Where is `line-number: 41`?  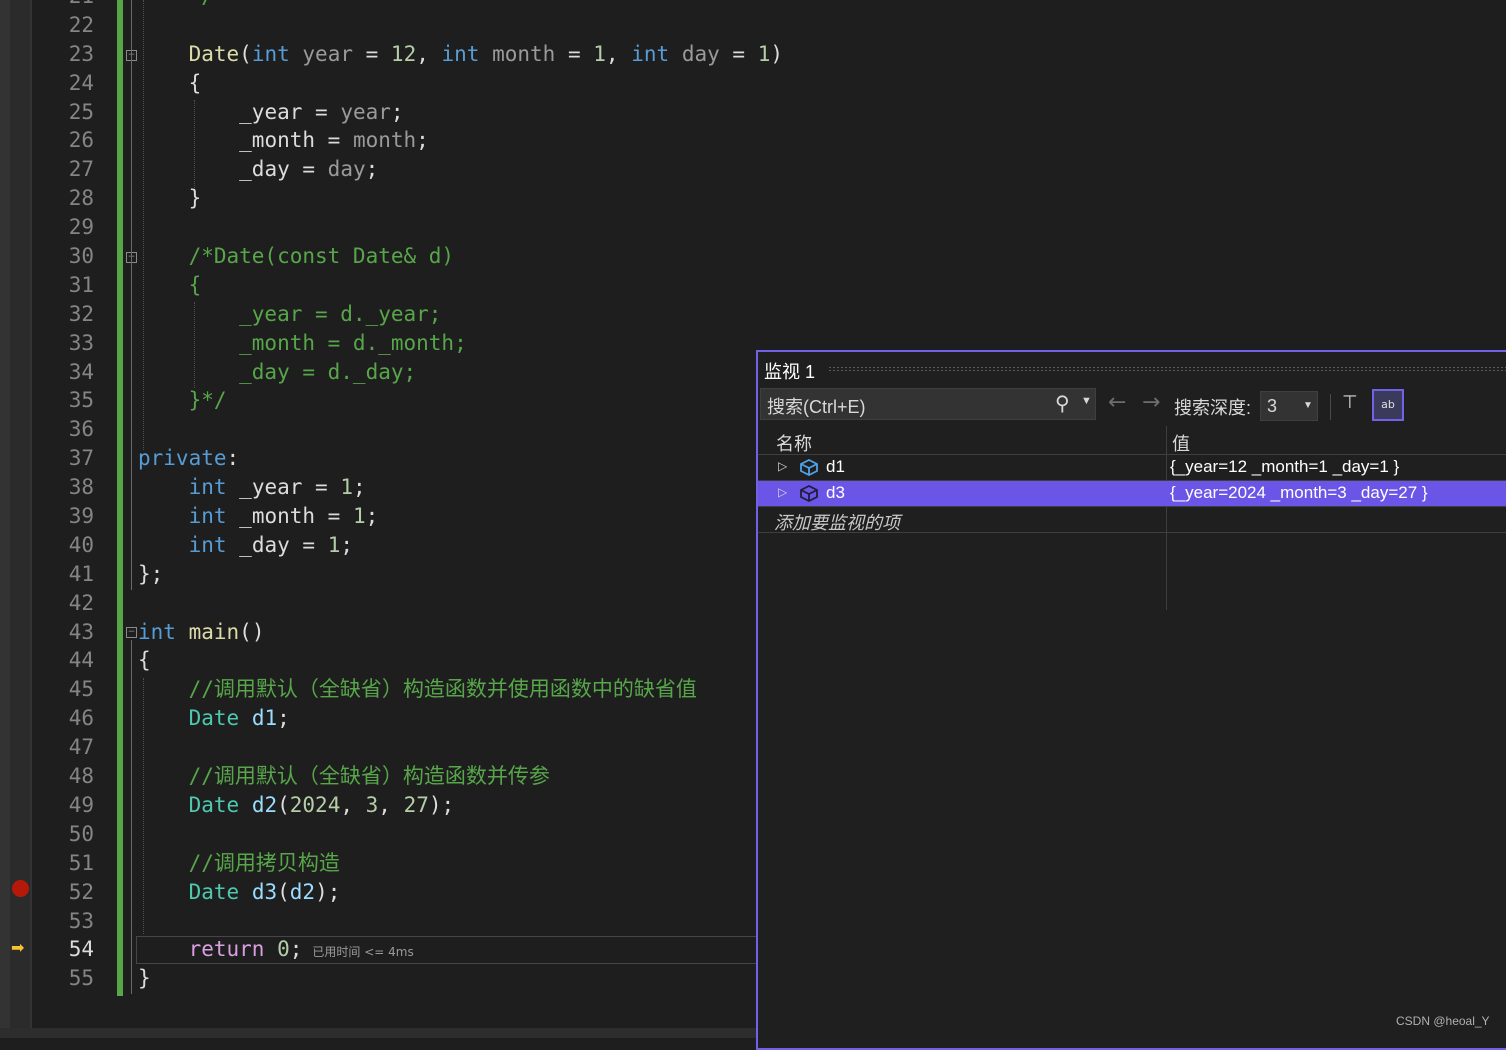 line-number: 41 is located at coordinates (81, 573).